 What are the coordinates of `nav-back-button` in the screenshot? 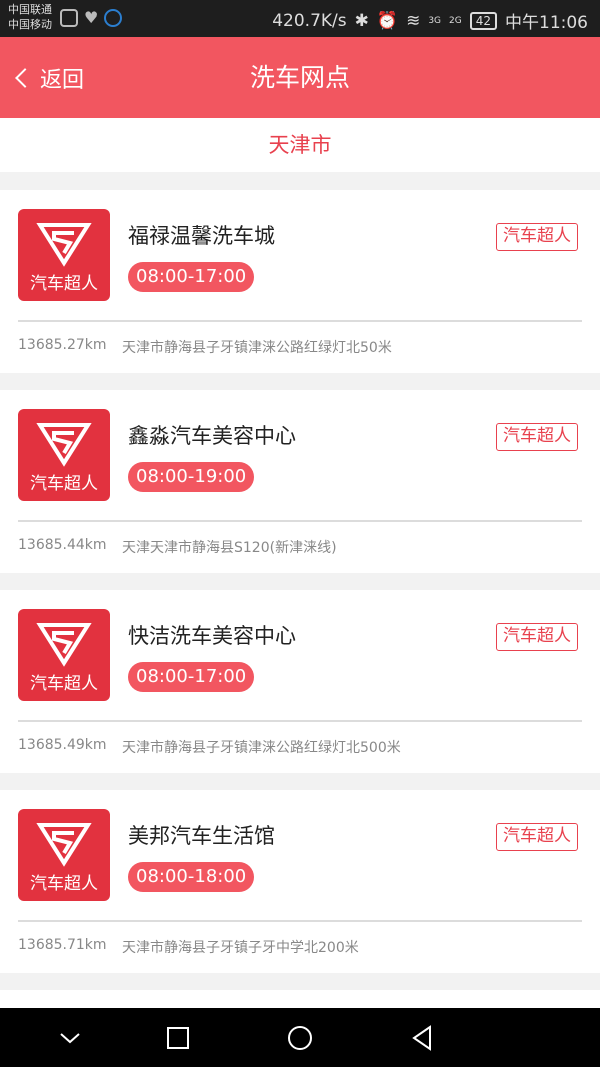 It's located at (422, 1037).